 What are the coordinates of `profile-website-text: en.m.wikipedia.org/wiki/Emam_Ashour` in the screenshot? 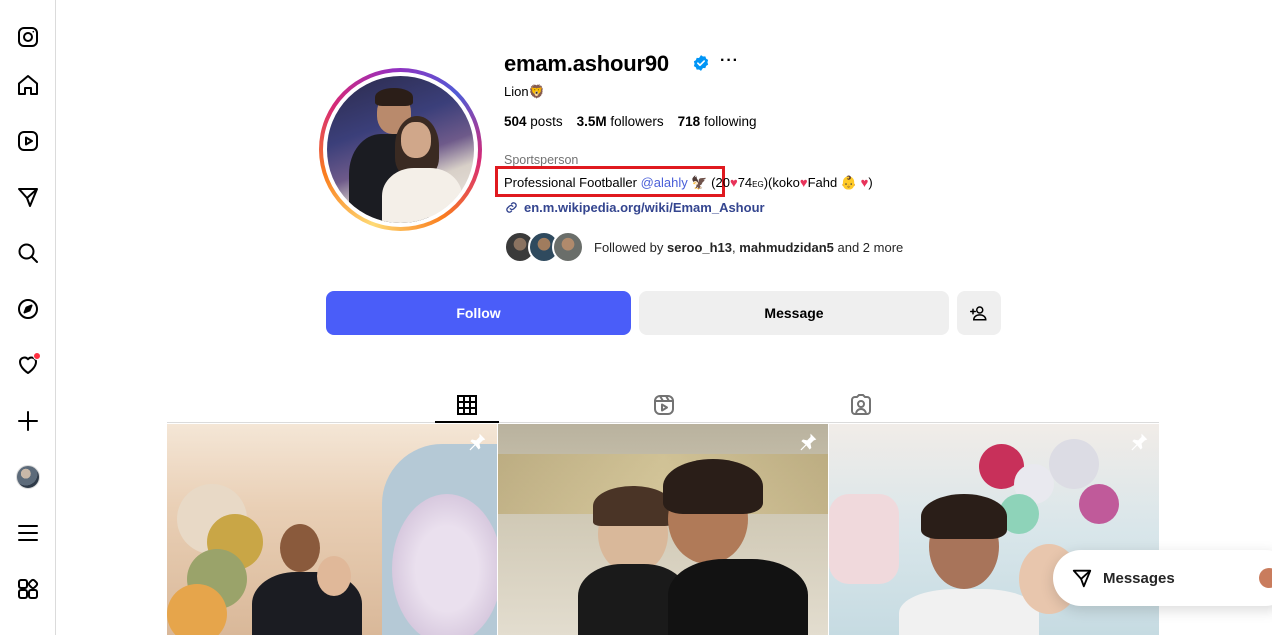 It's located at (644, 207).